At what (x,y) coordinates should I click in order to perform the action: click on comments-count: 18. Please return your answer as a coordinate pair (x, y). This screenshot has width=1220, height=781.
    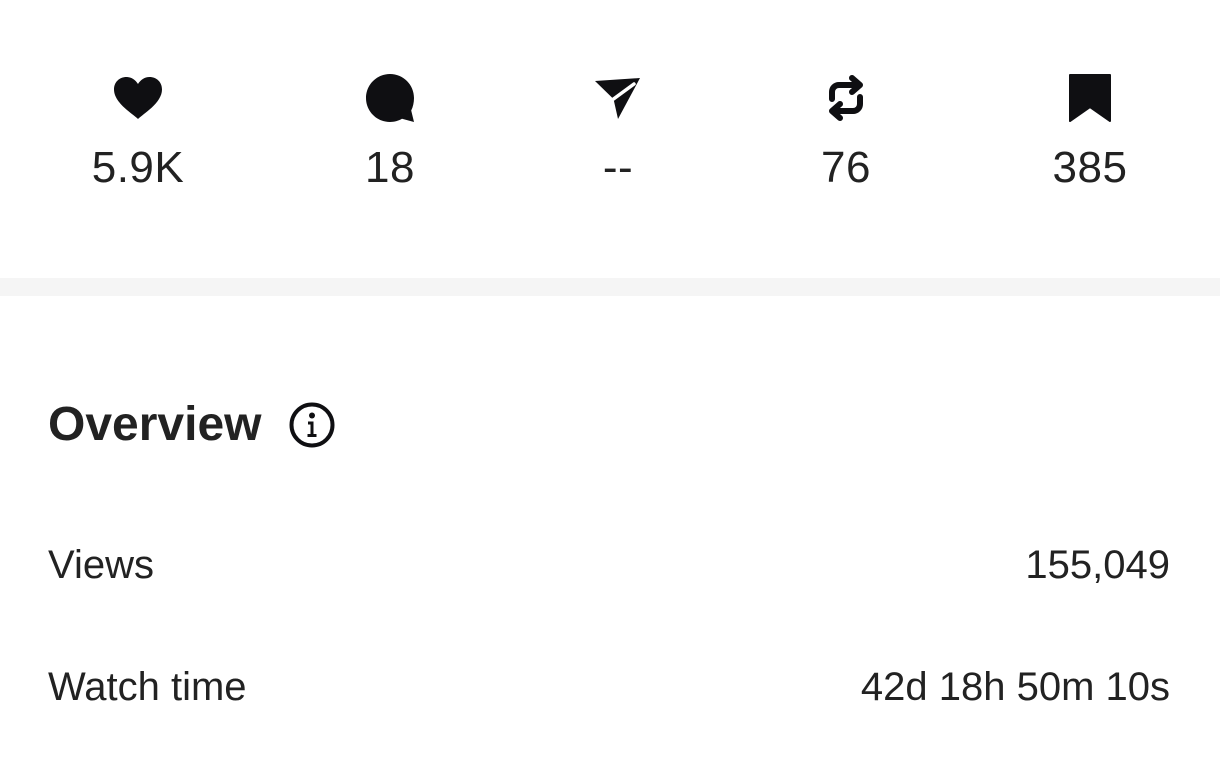
    Looking at the image, I should click on (390, 167).